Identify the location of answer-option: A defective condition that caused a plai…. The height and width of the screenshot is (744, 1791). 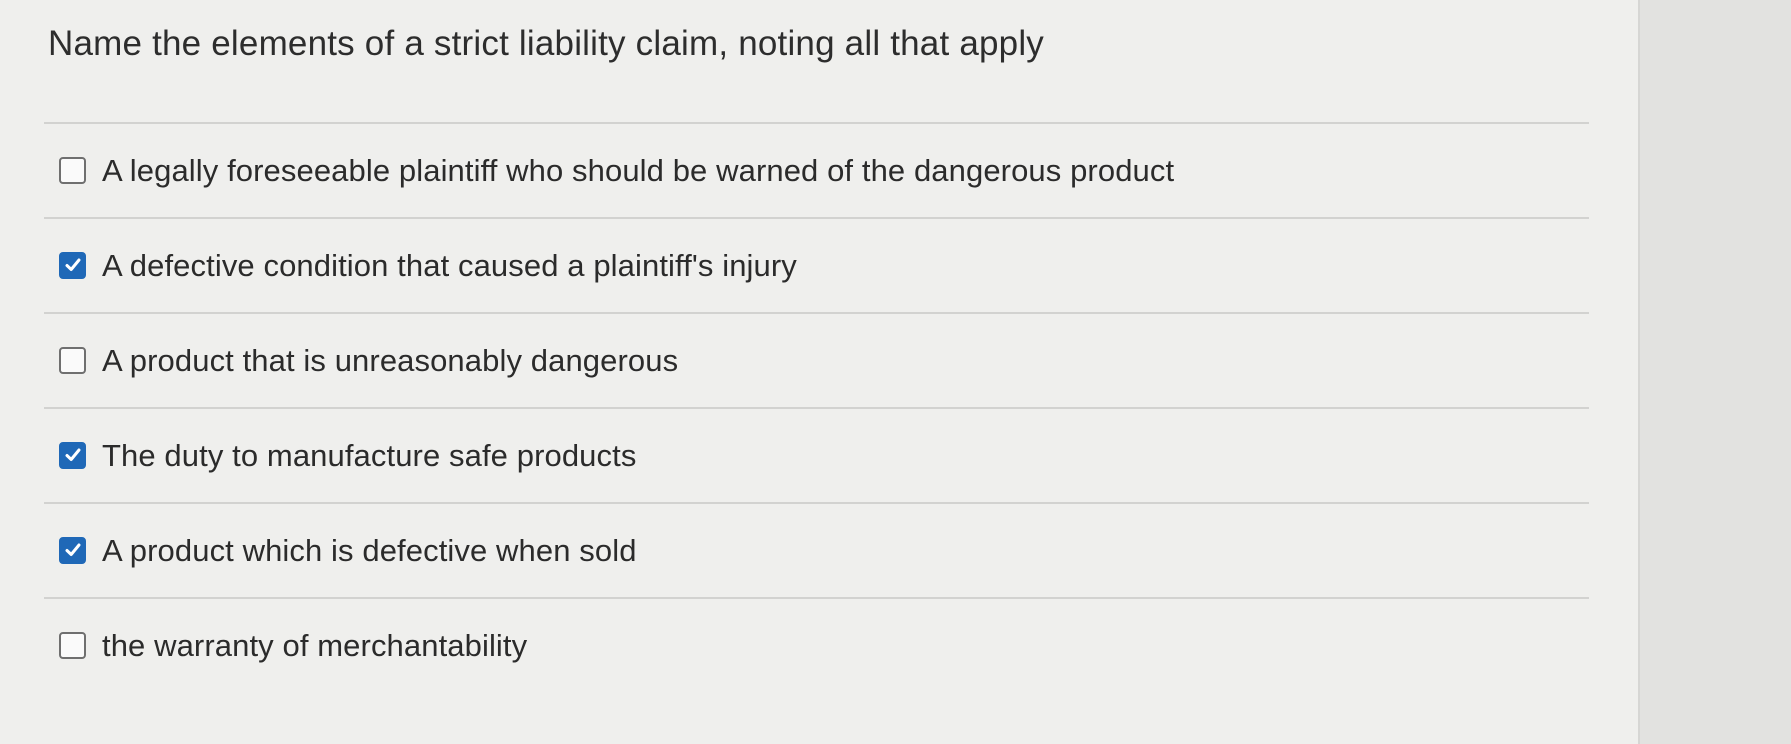
(816, 264).